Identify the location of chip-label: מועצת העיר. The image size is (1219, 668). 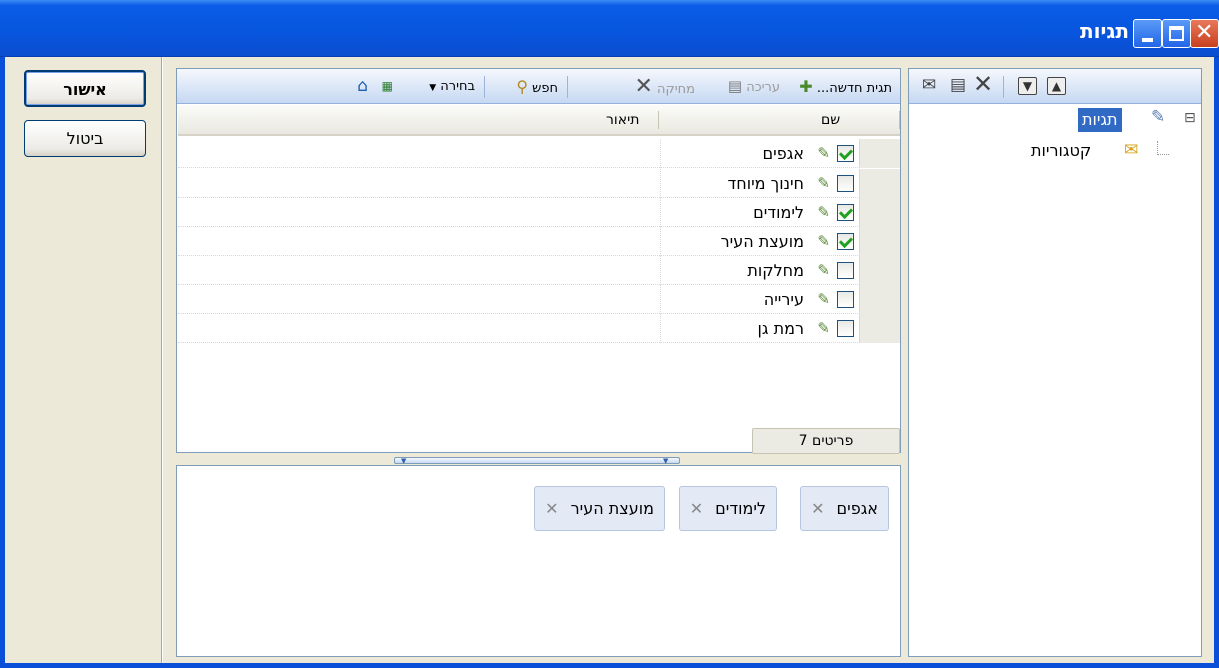
(612, 508).